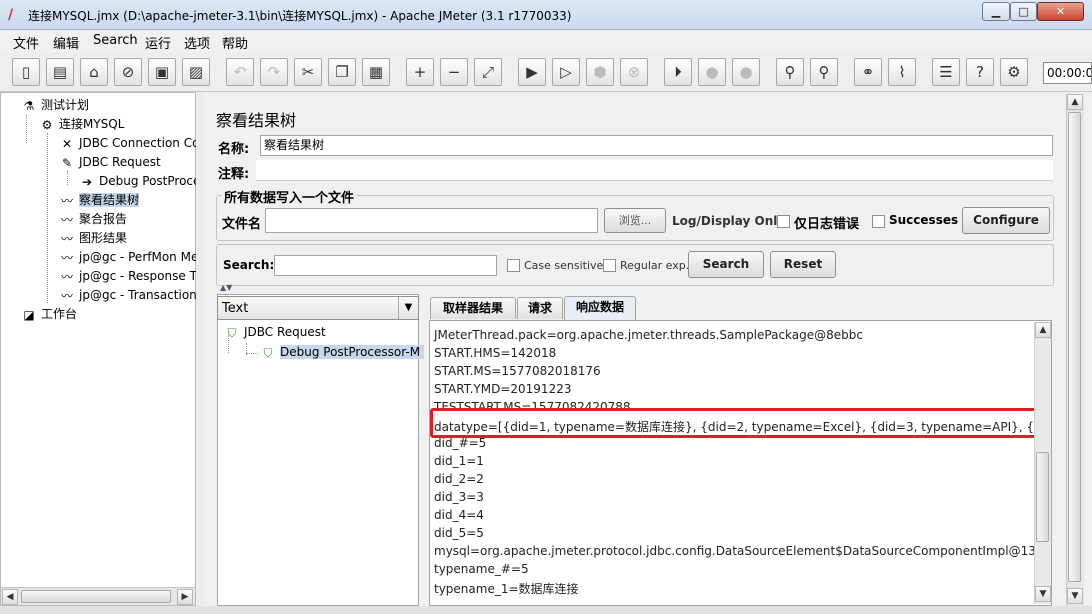  What do you see at coordinates (488, 72) in the screenshot?
I see `toggle-icon: ⤢` at bounding box center [488, 72].